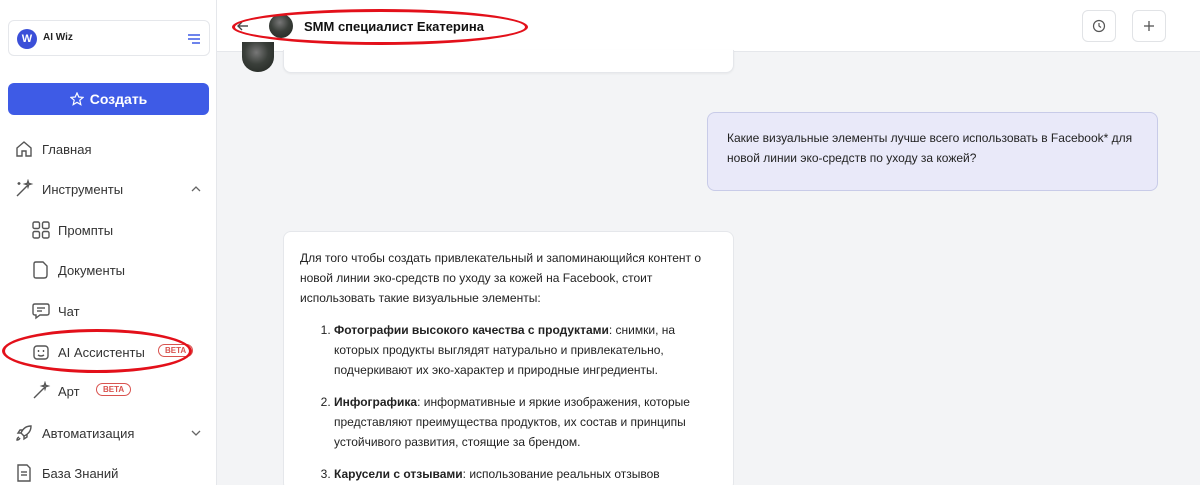 Image resolution: width=1200 pixels, height=485 pixels. I want to click on clock-icon, so click(1099, 26).